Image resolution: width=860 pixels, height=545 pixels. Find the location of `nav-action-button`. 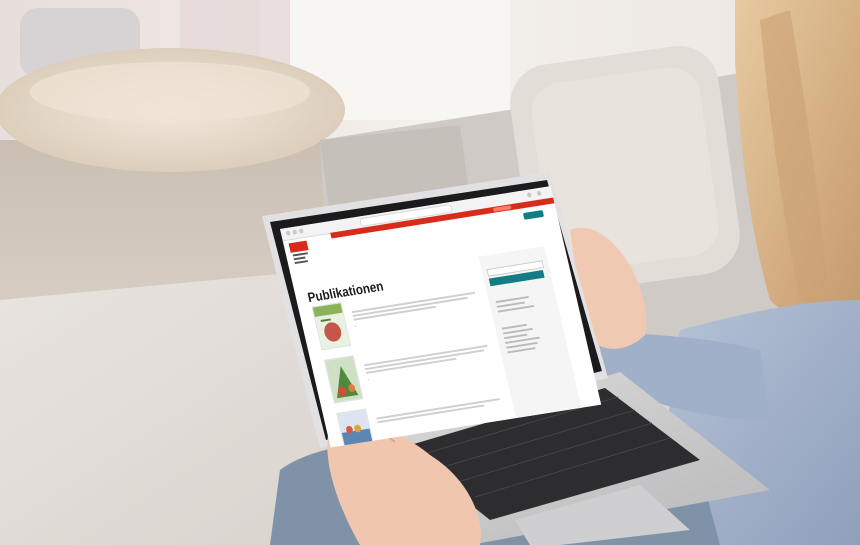

nav-action-button is located at coordinates (533, 215).